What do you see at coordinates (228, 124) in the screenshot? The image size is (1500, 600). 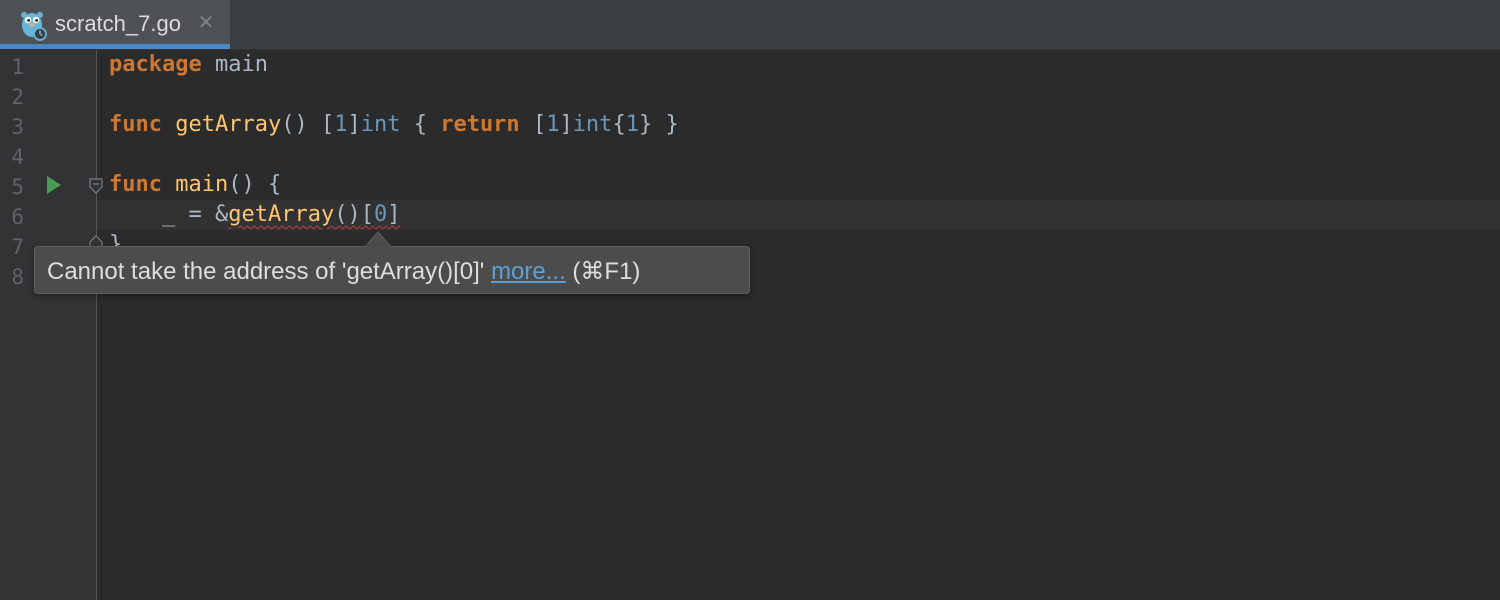 I see `function-name-getarray: getArray` at bounding box center [228, 124].